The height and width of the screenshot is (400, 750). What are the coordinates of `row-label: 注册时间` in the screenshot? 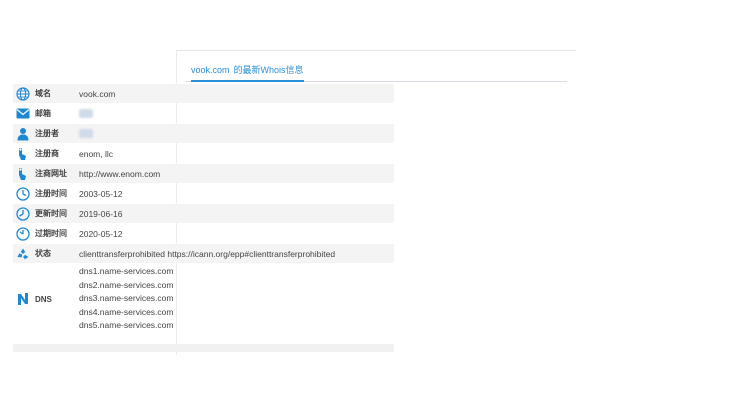 It's located at (51, 193).